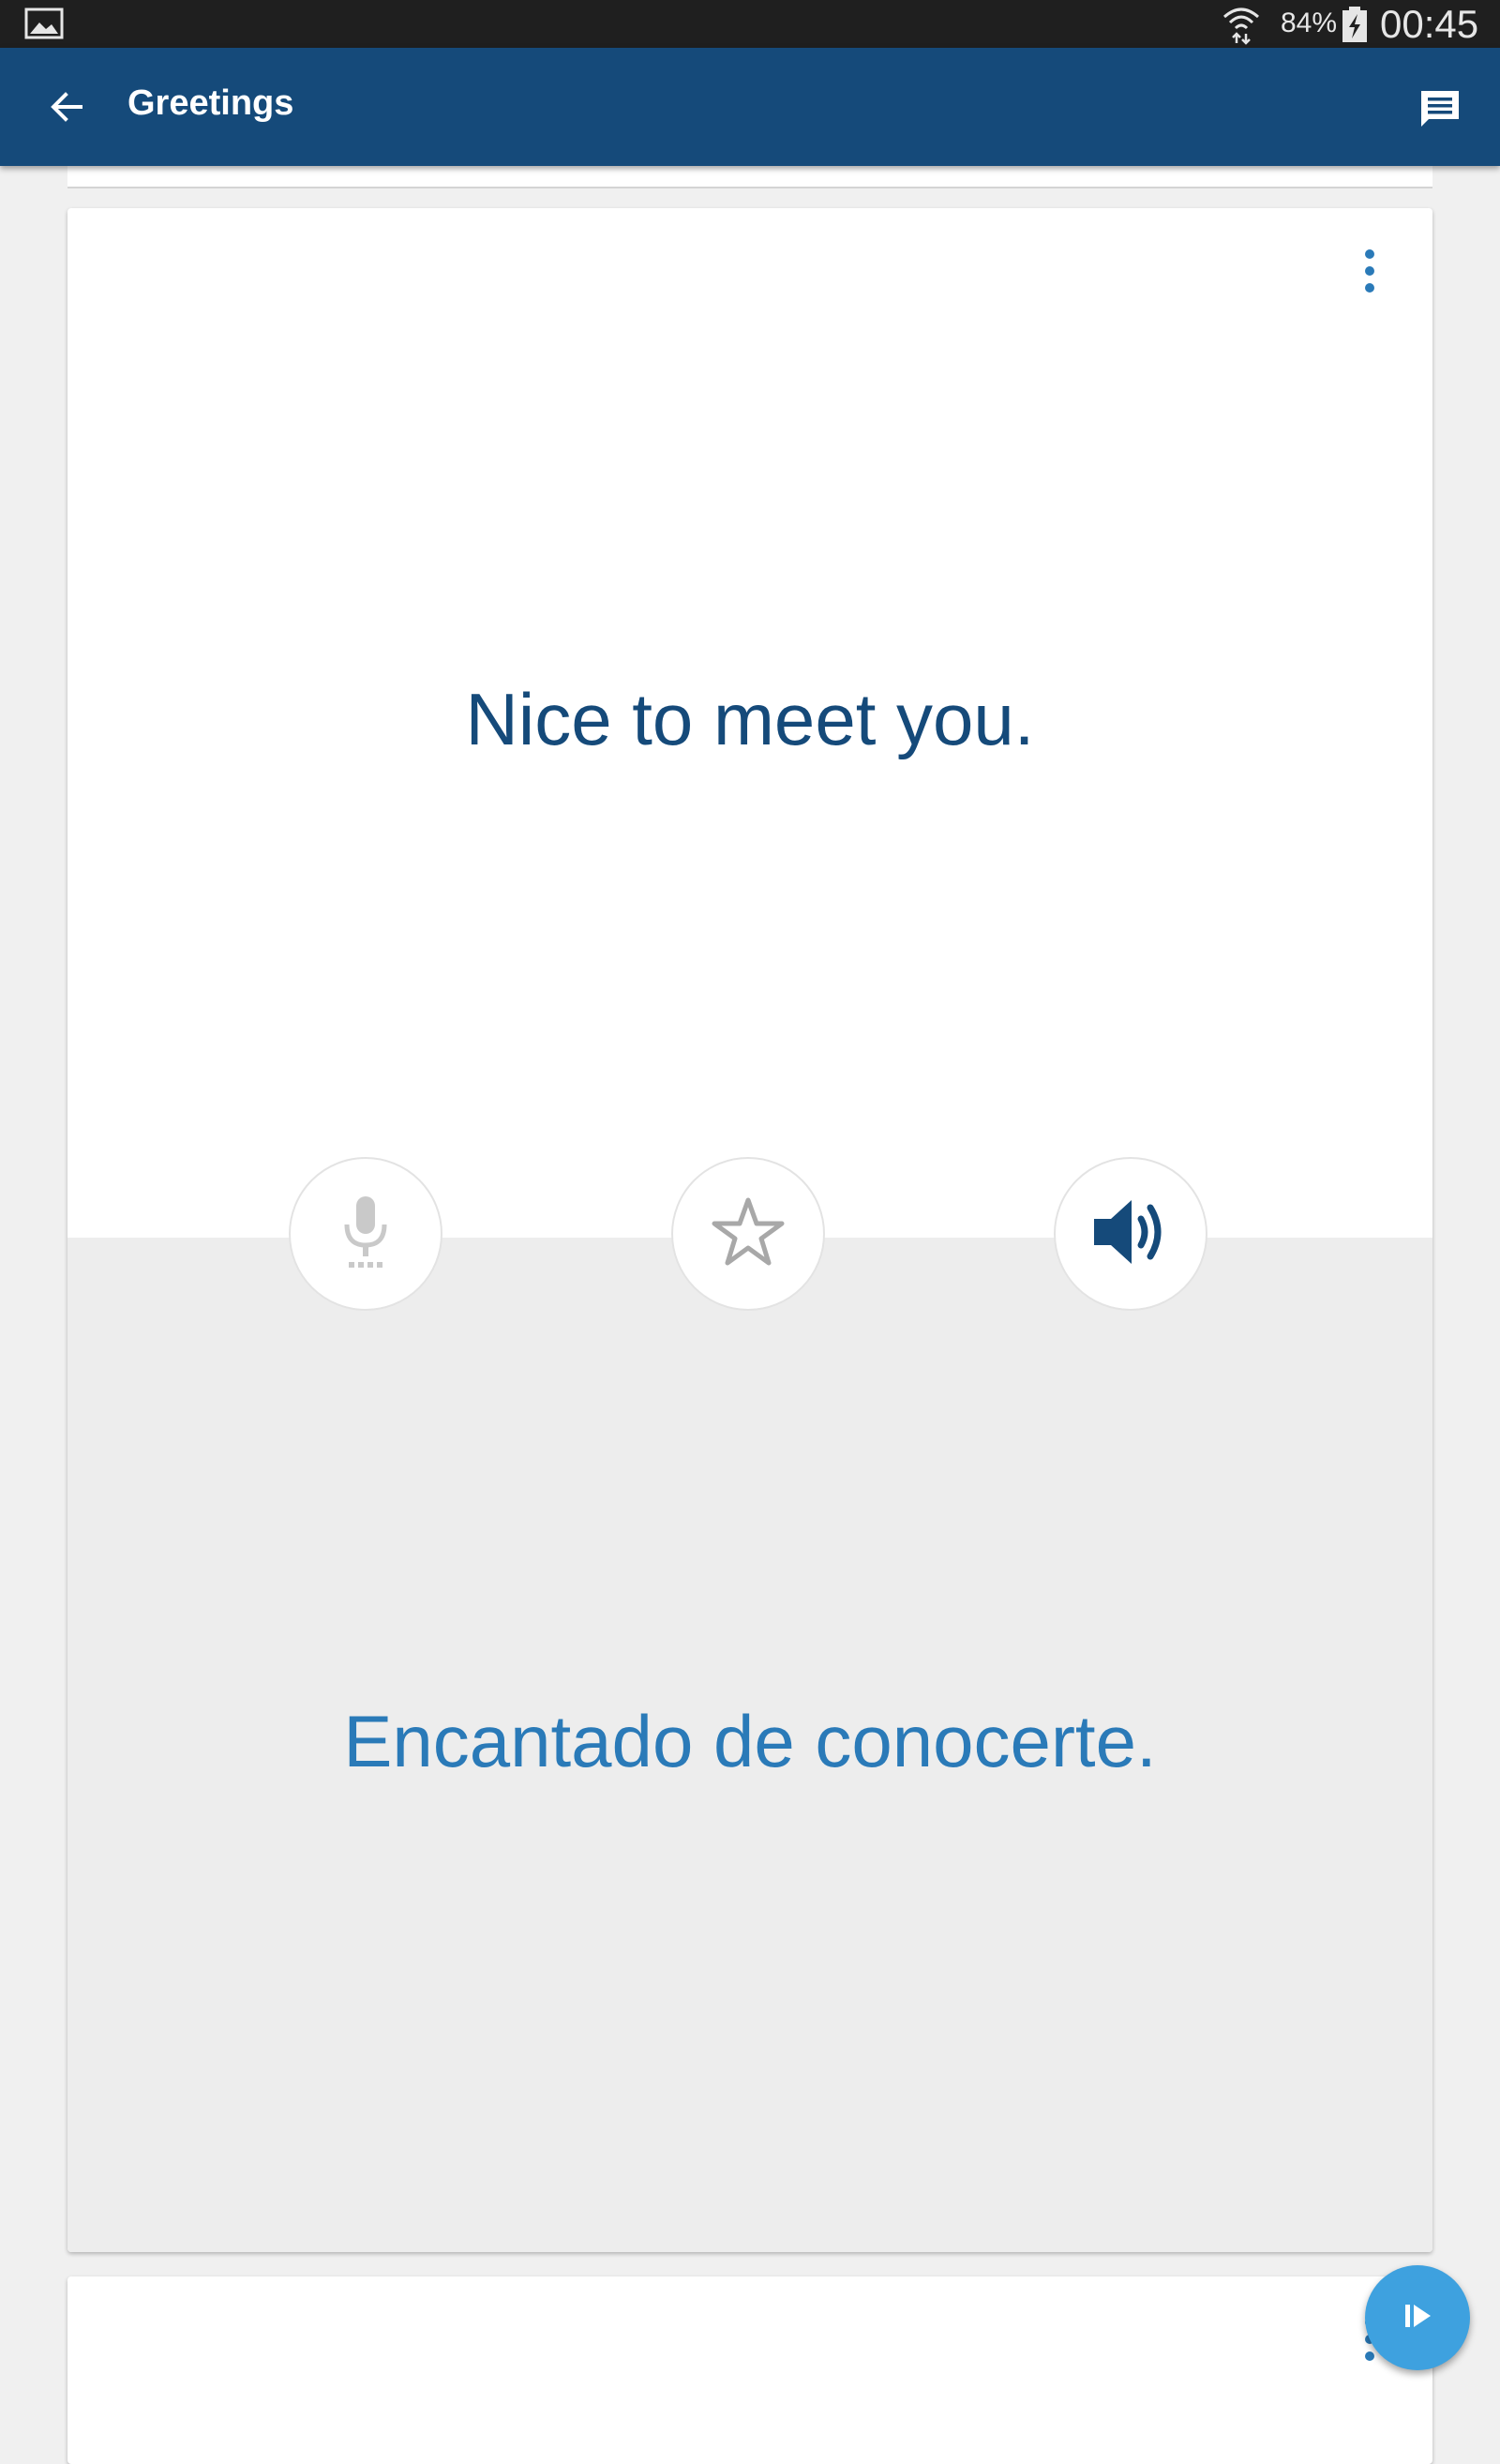 This screenshot has width=1500, height=2464. I want to click on microphone-button, so click(365, 1234).